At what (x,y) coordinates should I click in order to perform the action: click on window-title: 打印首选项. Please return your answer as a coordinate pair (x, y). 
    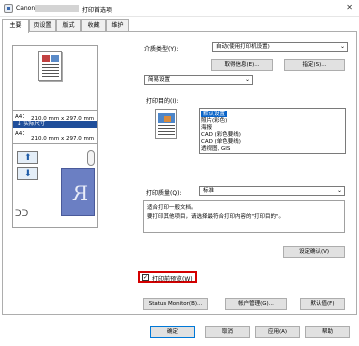
    Looking at the image, I should click on (97, 10).